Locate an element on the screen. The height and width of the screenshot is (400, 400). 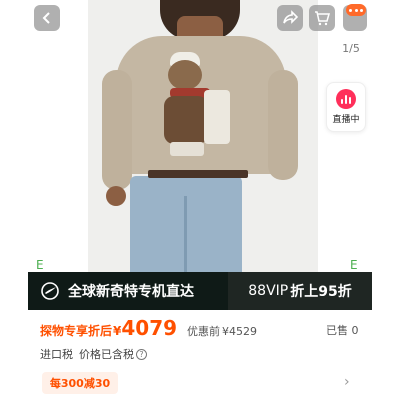
vip-offer: 88VIP 折上95折 is located at coordinates (300, 291).